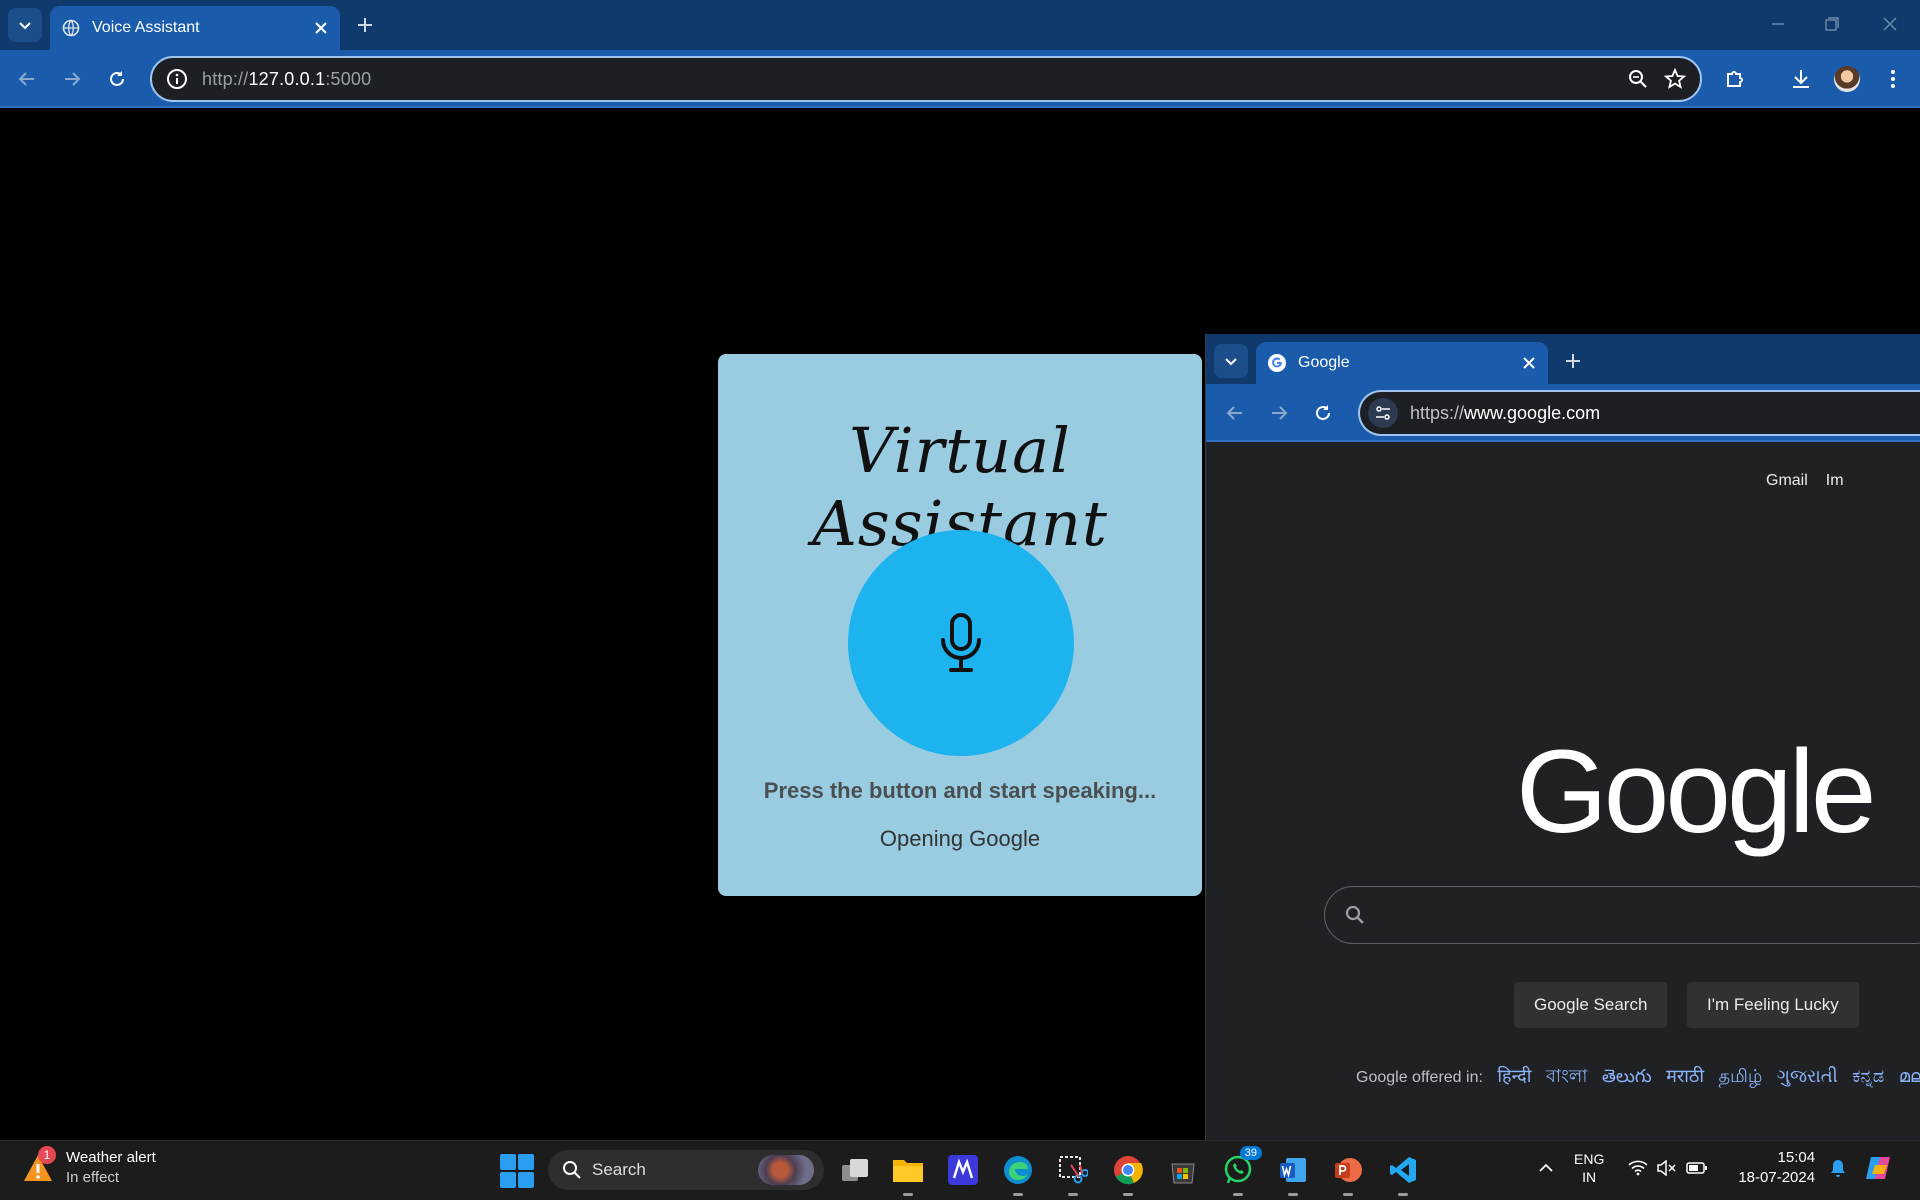  I want to click on gmail-link: Gmail, so click(1787, 480).